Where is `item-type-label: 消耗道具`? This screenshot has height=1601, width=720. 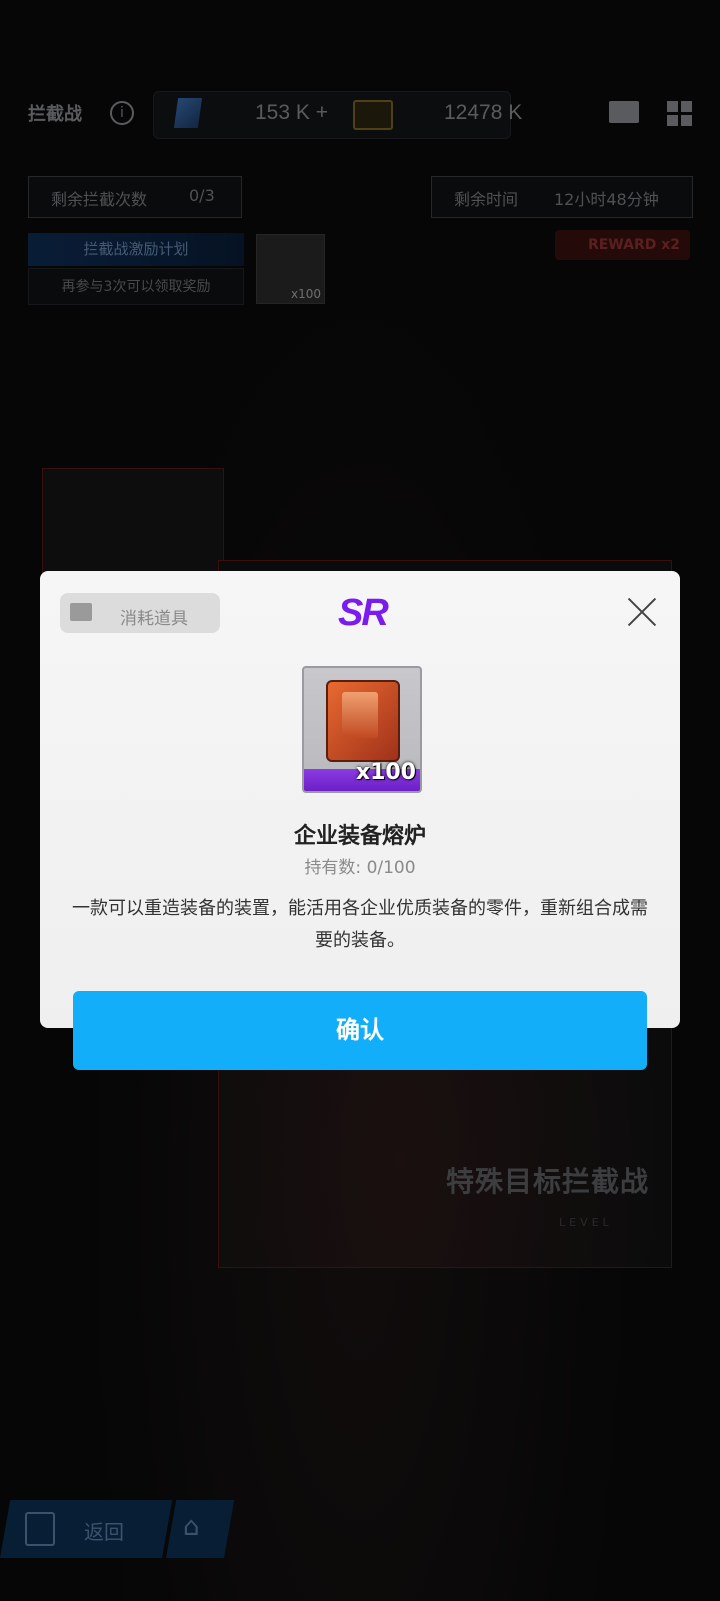
item-type-label: 消耗道具 is located at coordinates (154, 619).